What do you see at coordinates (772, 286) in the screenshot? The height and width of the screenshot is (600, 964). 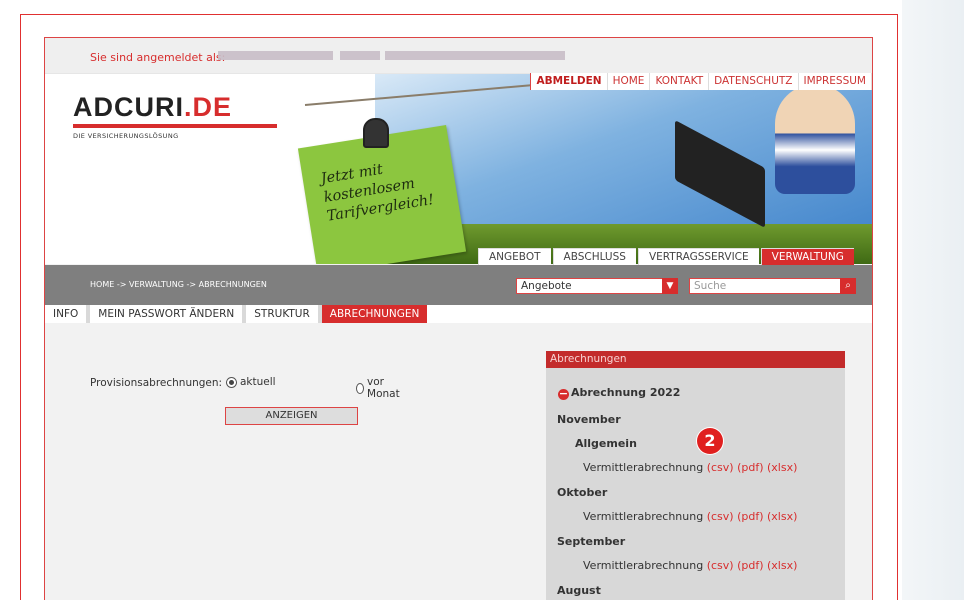 I see `search-input: Suche ⌕` at bounding box center [772, 286].